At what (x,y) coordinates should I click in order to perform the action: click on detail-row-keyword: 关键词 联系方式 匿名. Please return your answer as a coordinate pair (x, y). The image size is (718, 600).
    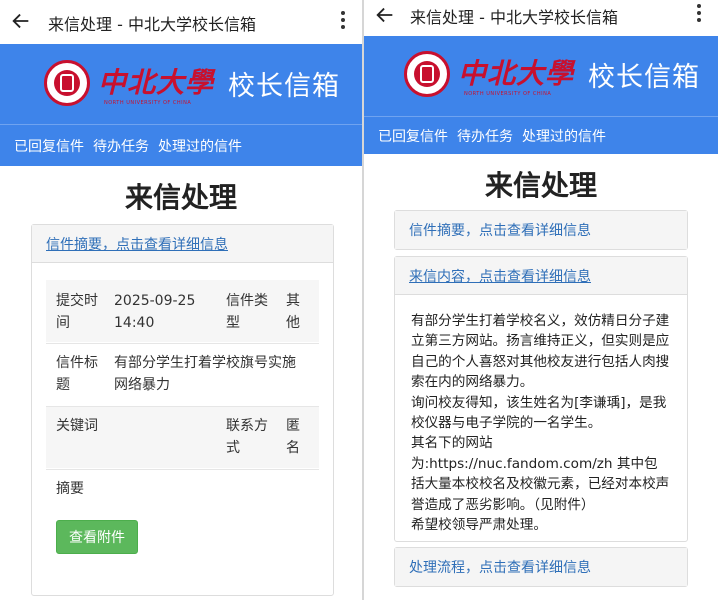
    Looking at the image, I should click on (182, 437).